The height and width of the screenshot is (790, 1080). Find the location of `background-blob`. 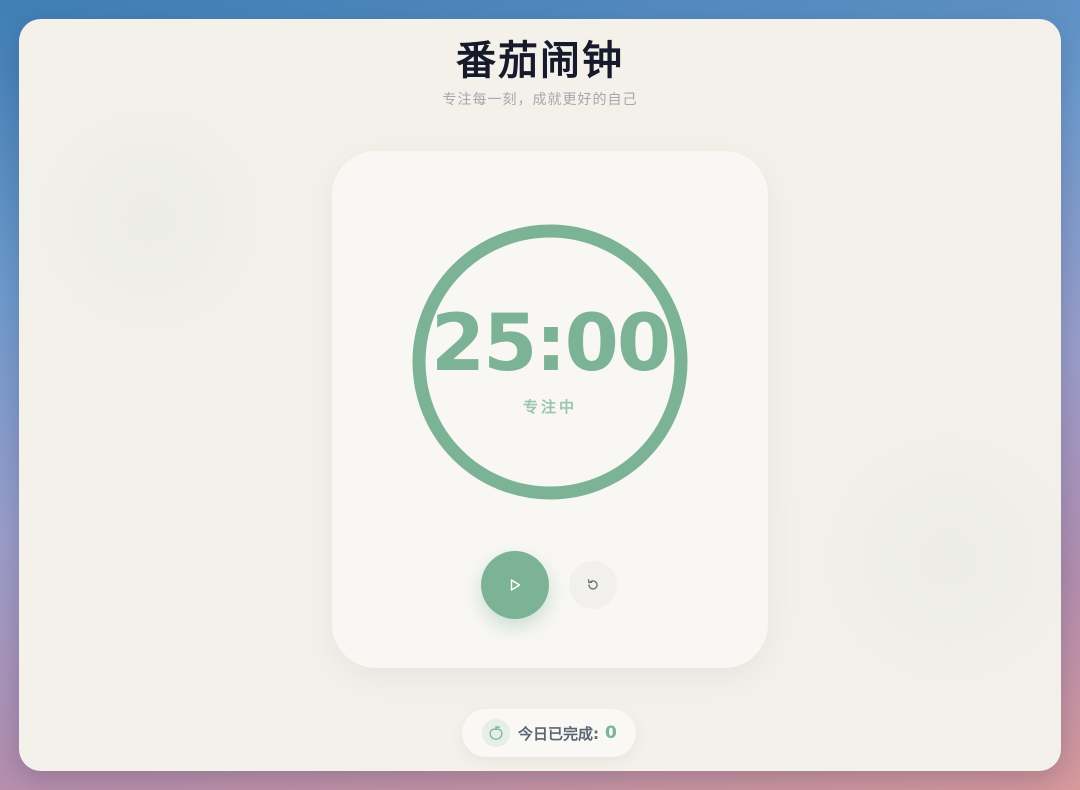

background-blob is located at coordinates (920, 559).